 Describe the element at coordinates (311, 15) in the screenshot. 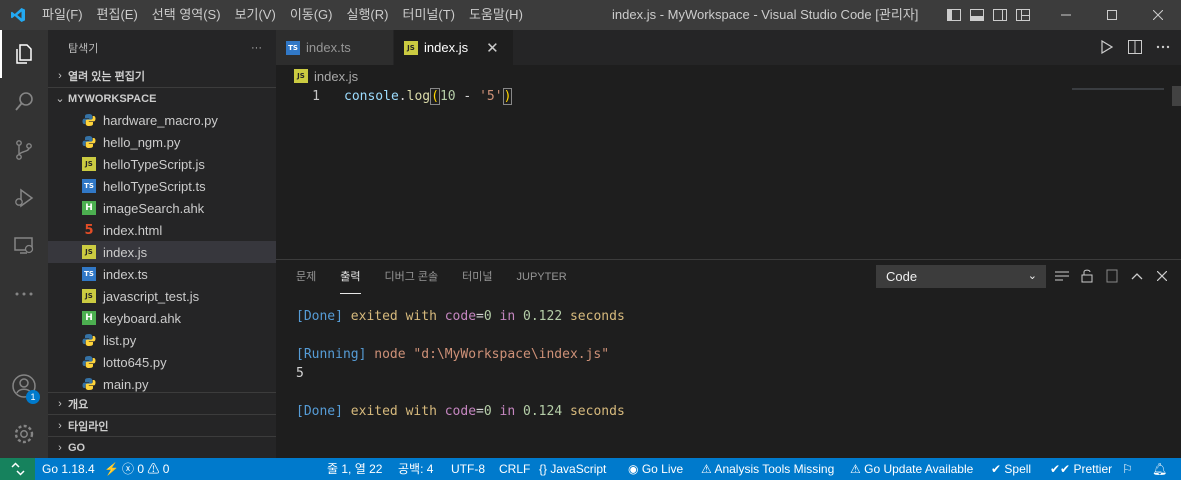

I see `menu-go: 이동(G)` at that location.